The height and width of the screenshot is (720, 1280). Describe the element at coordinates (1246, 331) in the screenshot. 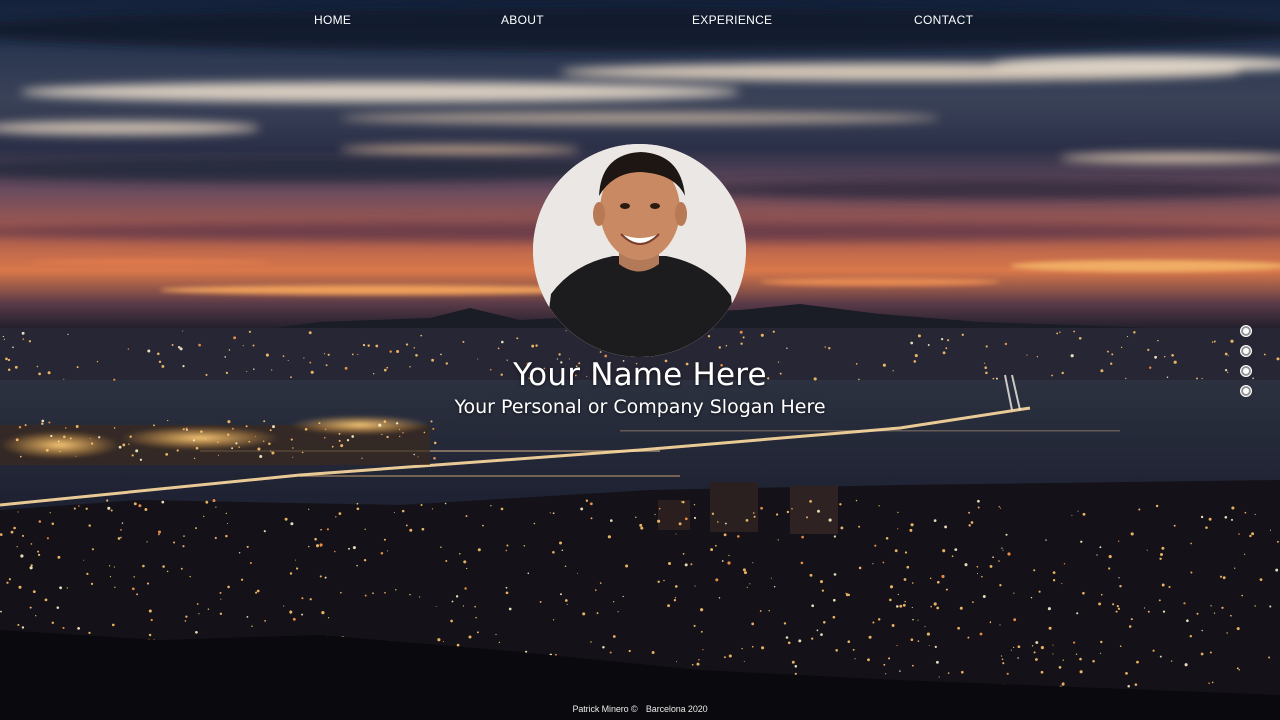

I see `section-dot-home` at that location.